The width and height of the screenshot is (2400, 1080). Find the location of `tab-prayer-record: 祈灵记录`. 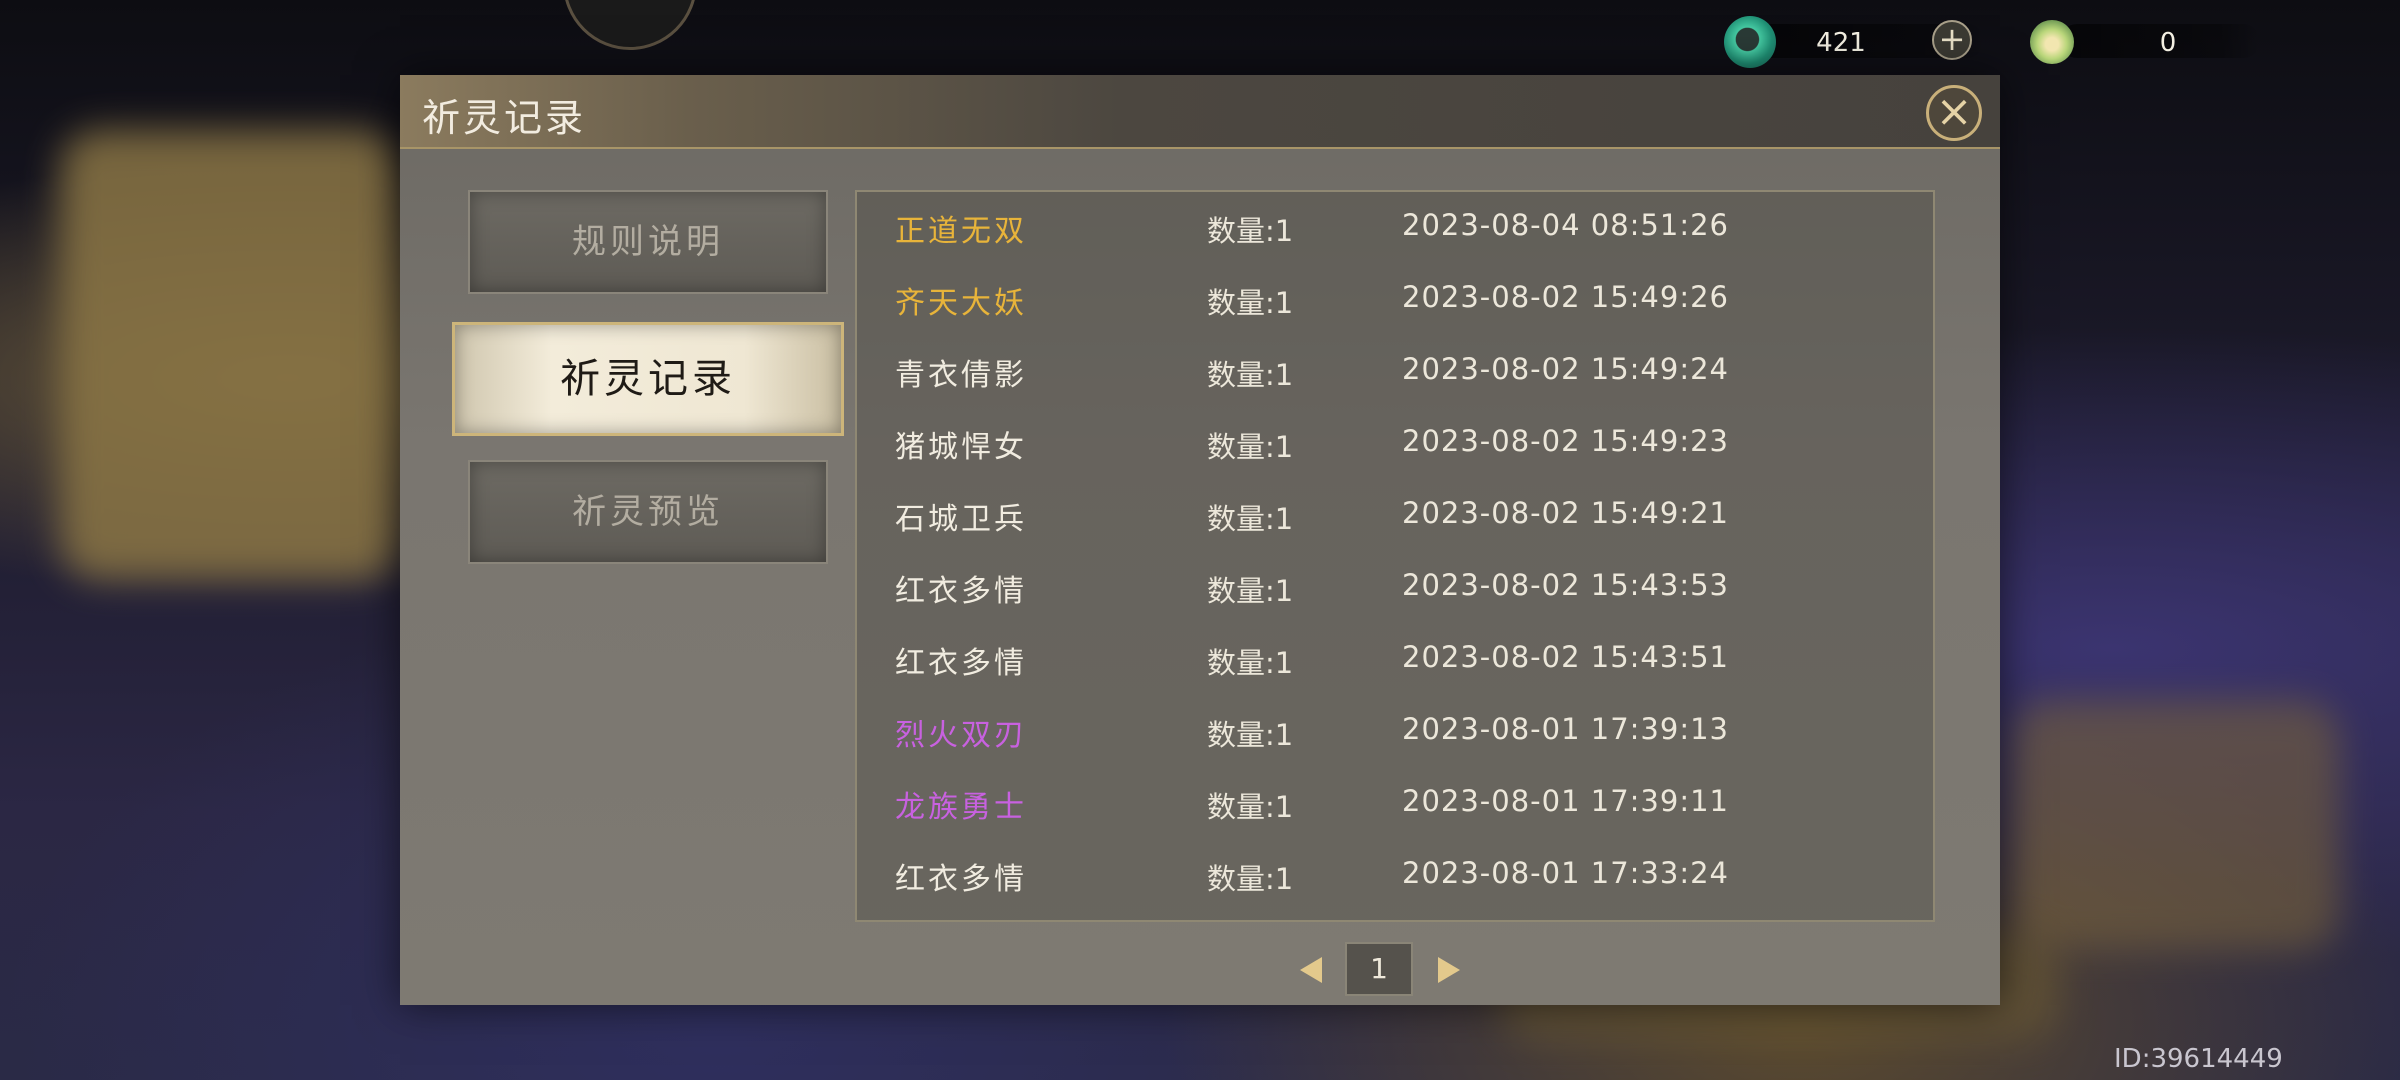

tab-prayer-record: 祈灵记录 is located at coordinates (648, 379).